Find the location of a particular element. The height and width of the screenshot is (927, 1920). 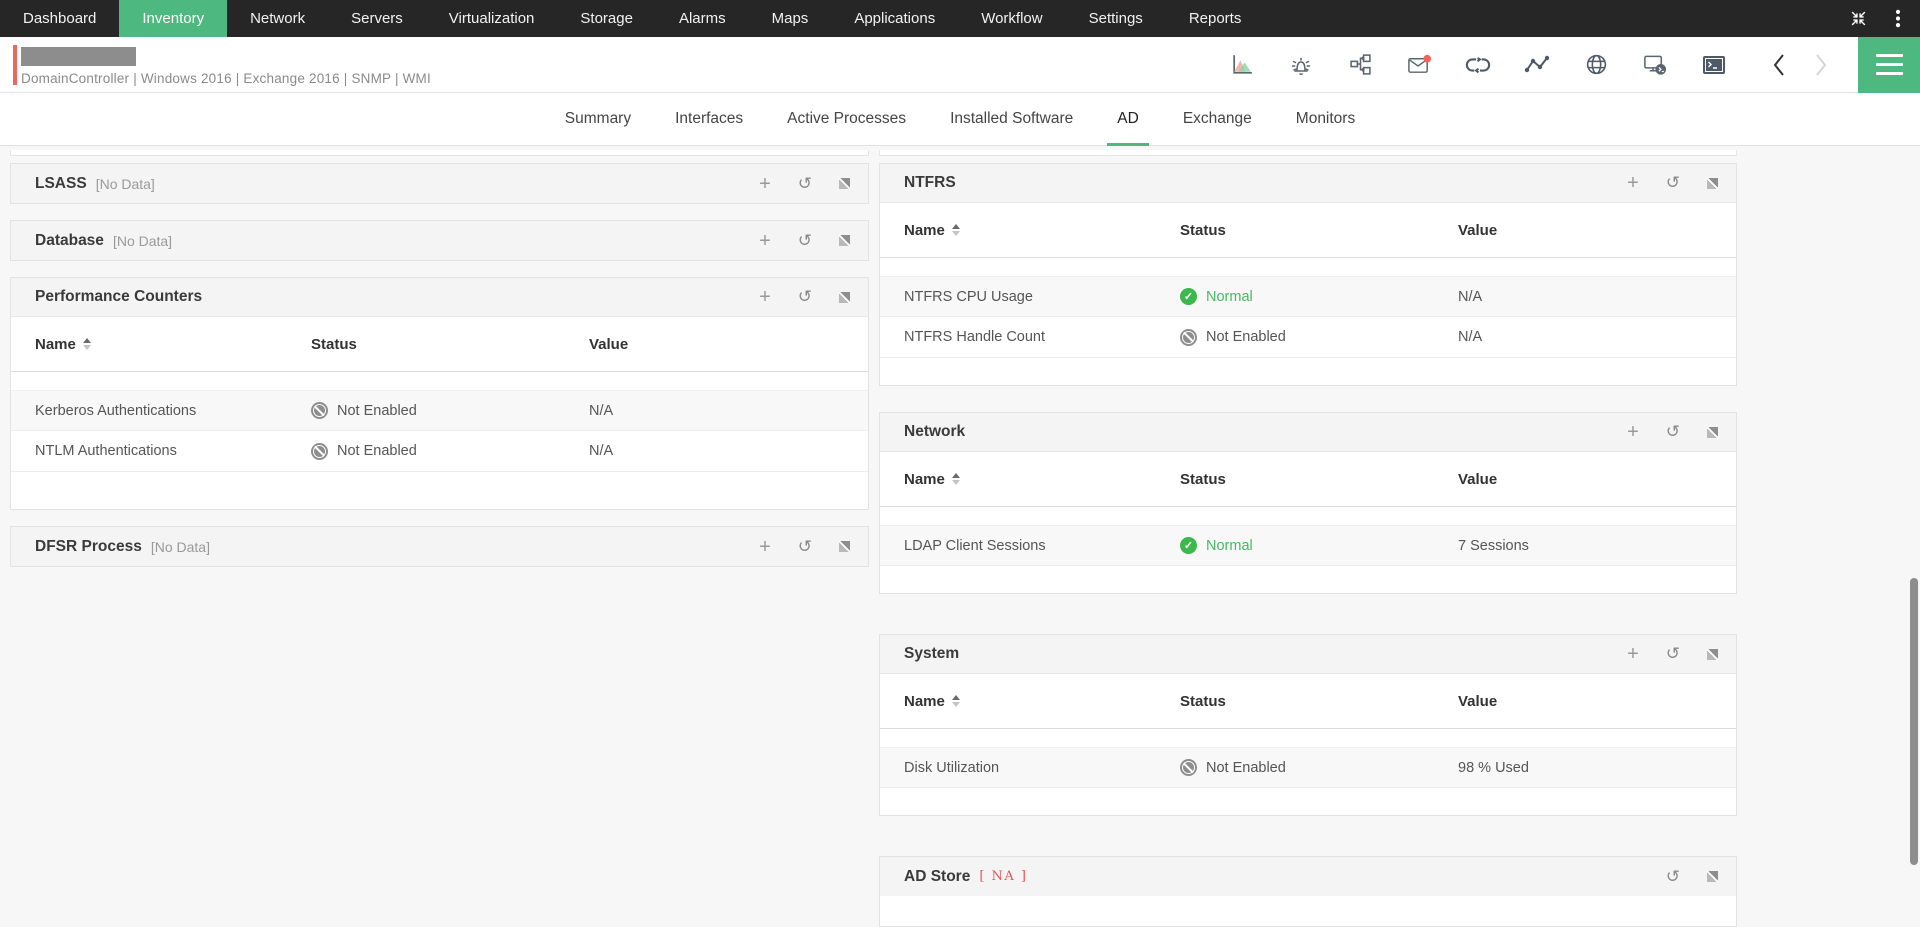

monitor-name: Disk Utilization is located at coordinates (952, 767).